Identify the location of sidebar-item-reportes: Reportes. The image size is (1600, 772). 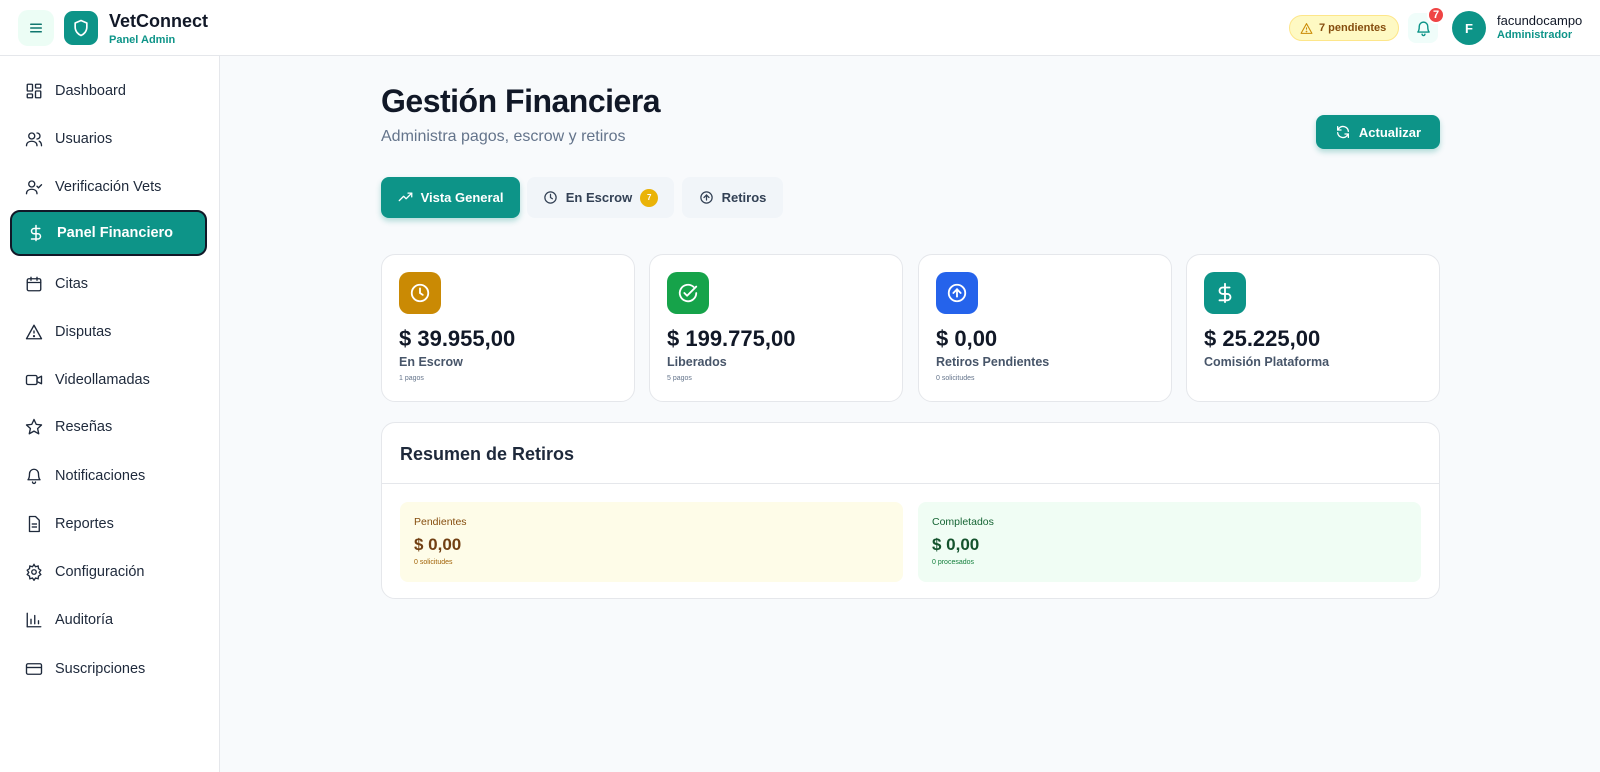
(108, 523).